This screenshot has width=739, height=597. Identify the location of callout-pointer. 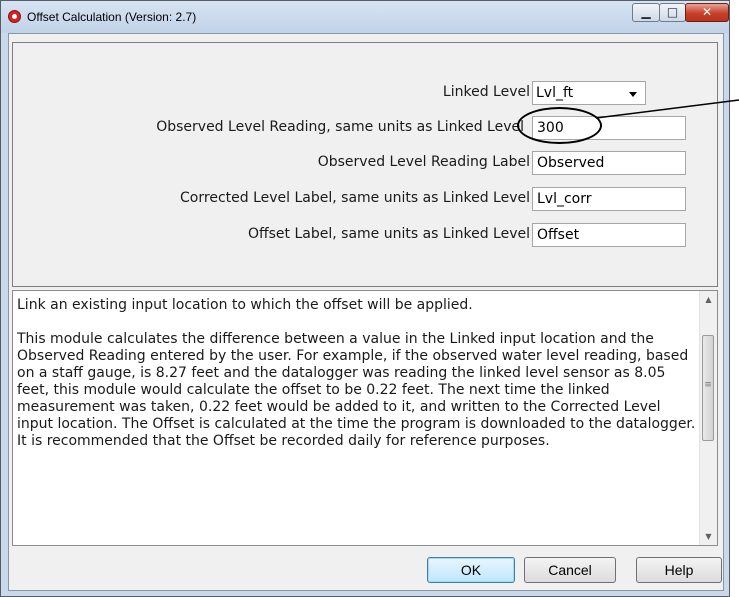
(667, 109).